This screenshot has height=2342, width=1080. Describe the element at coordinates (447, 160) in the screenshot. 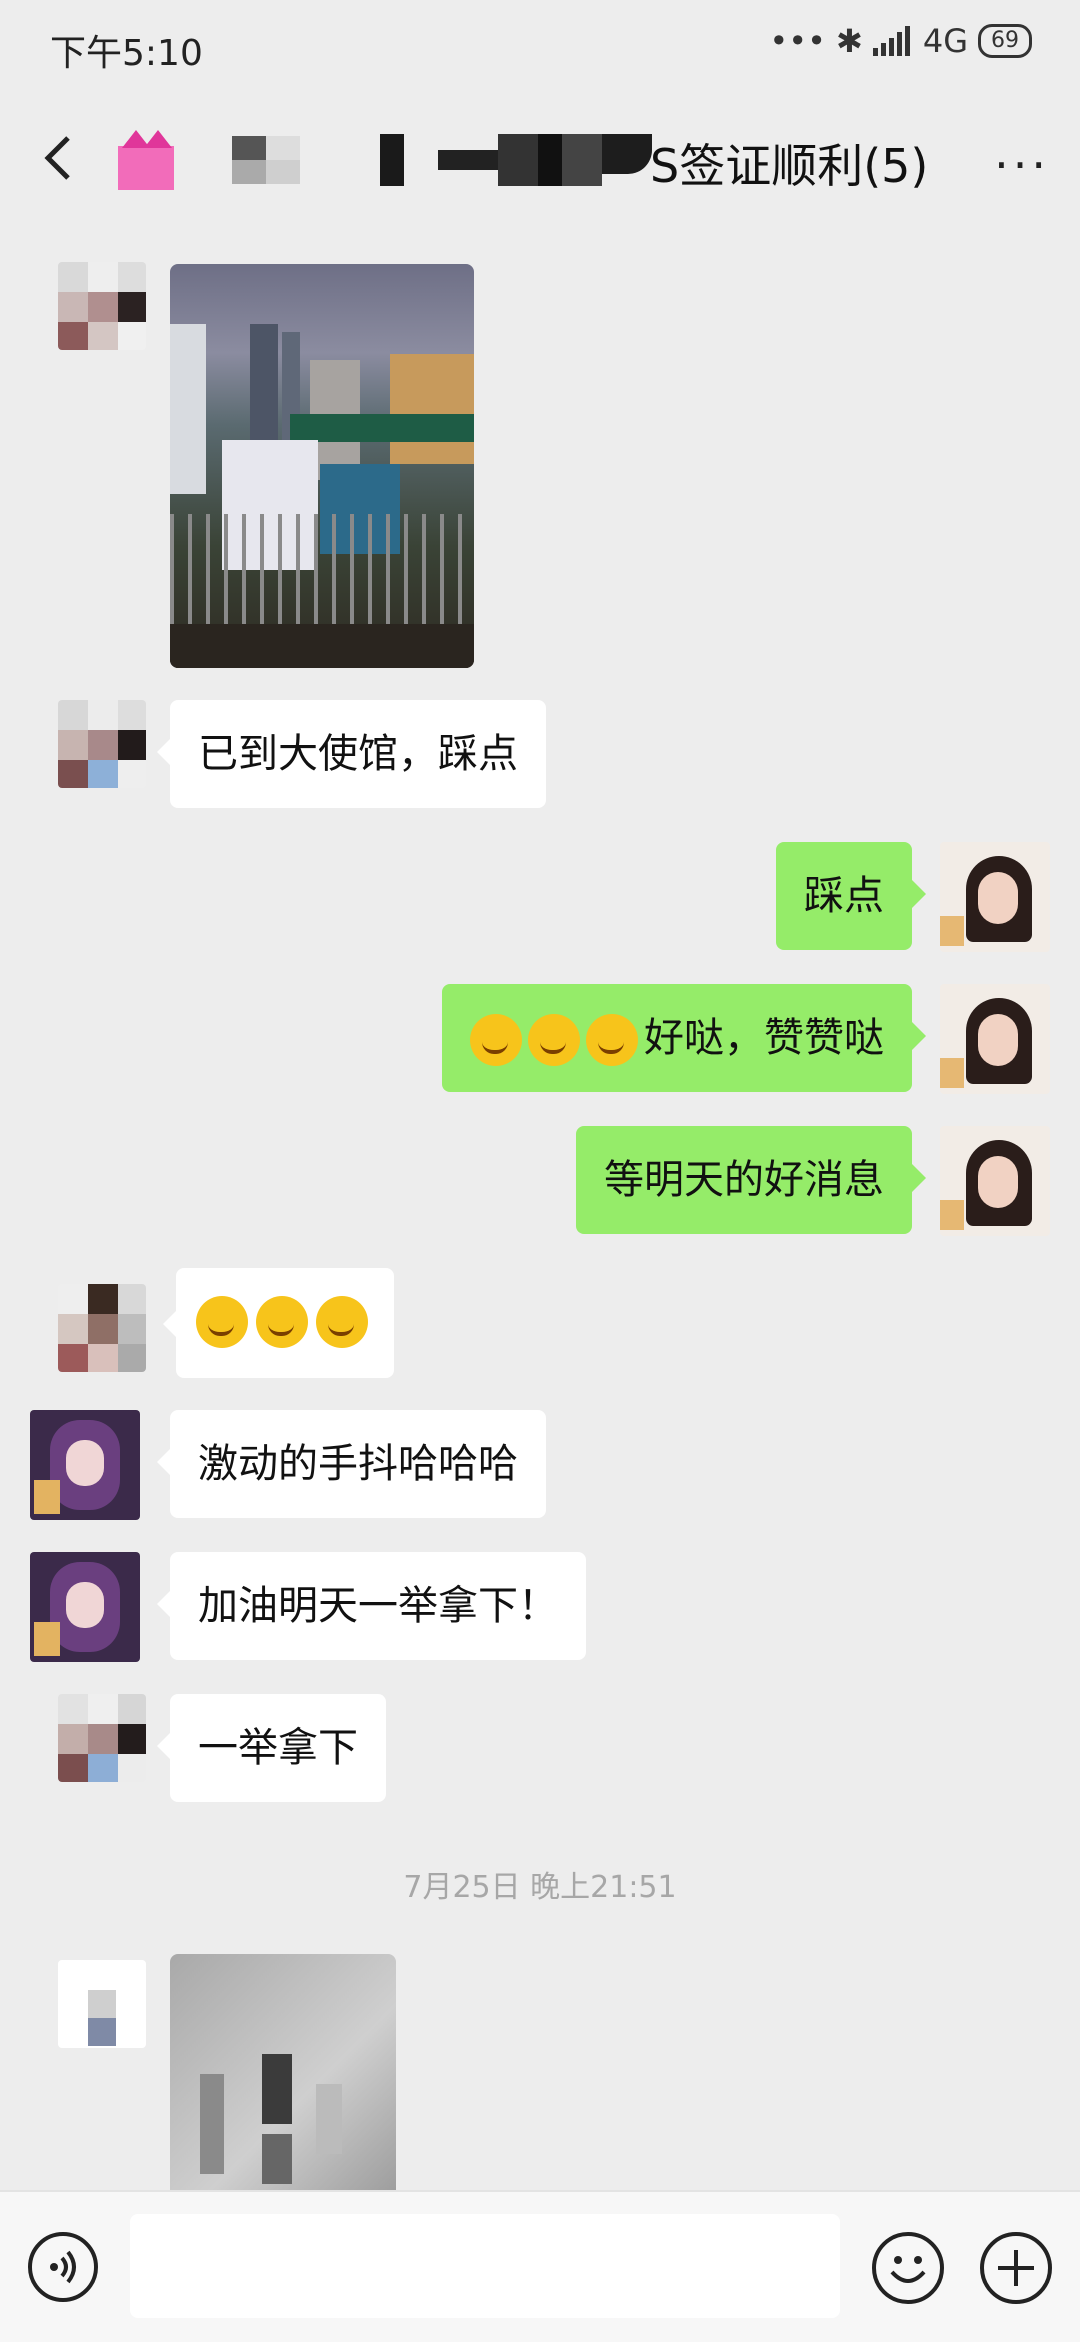

I see `obscured-title-part` at that location.